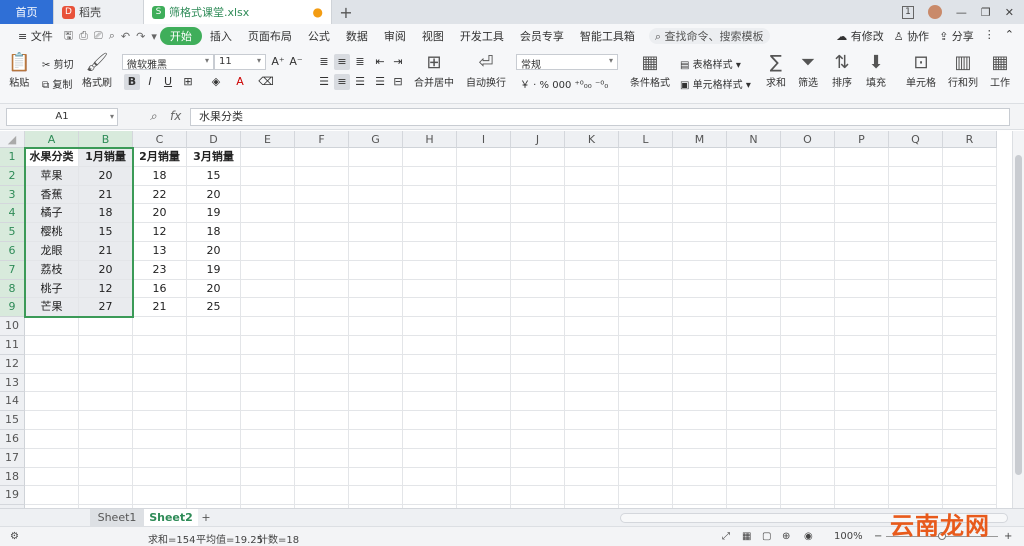 The image size is (1024, 546). I want to click on font-color-icon: A, so click(240, 82).